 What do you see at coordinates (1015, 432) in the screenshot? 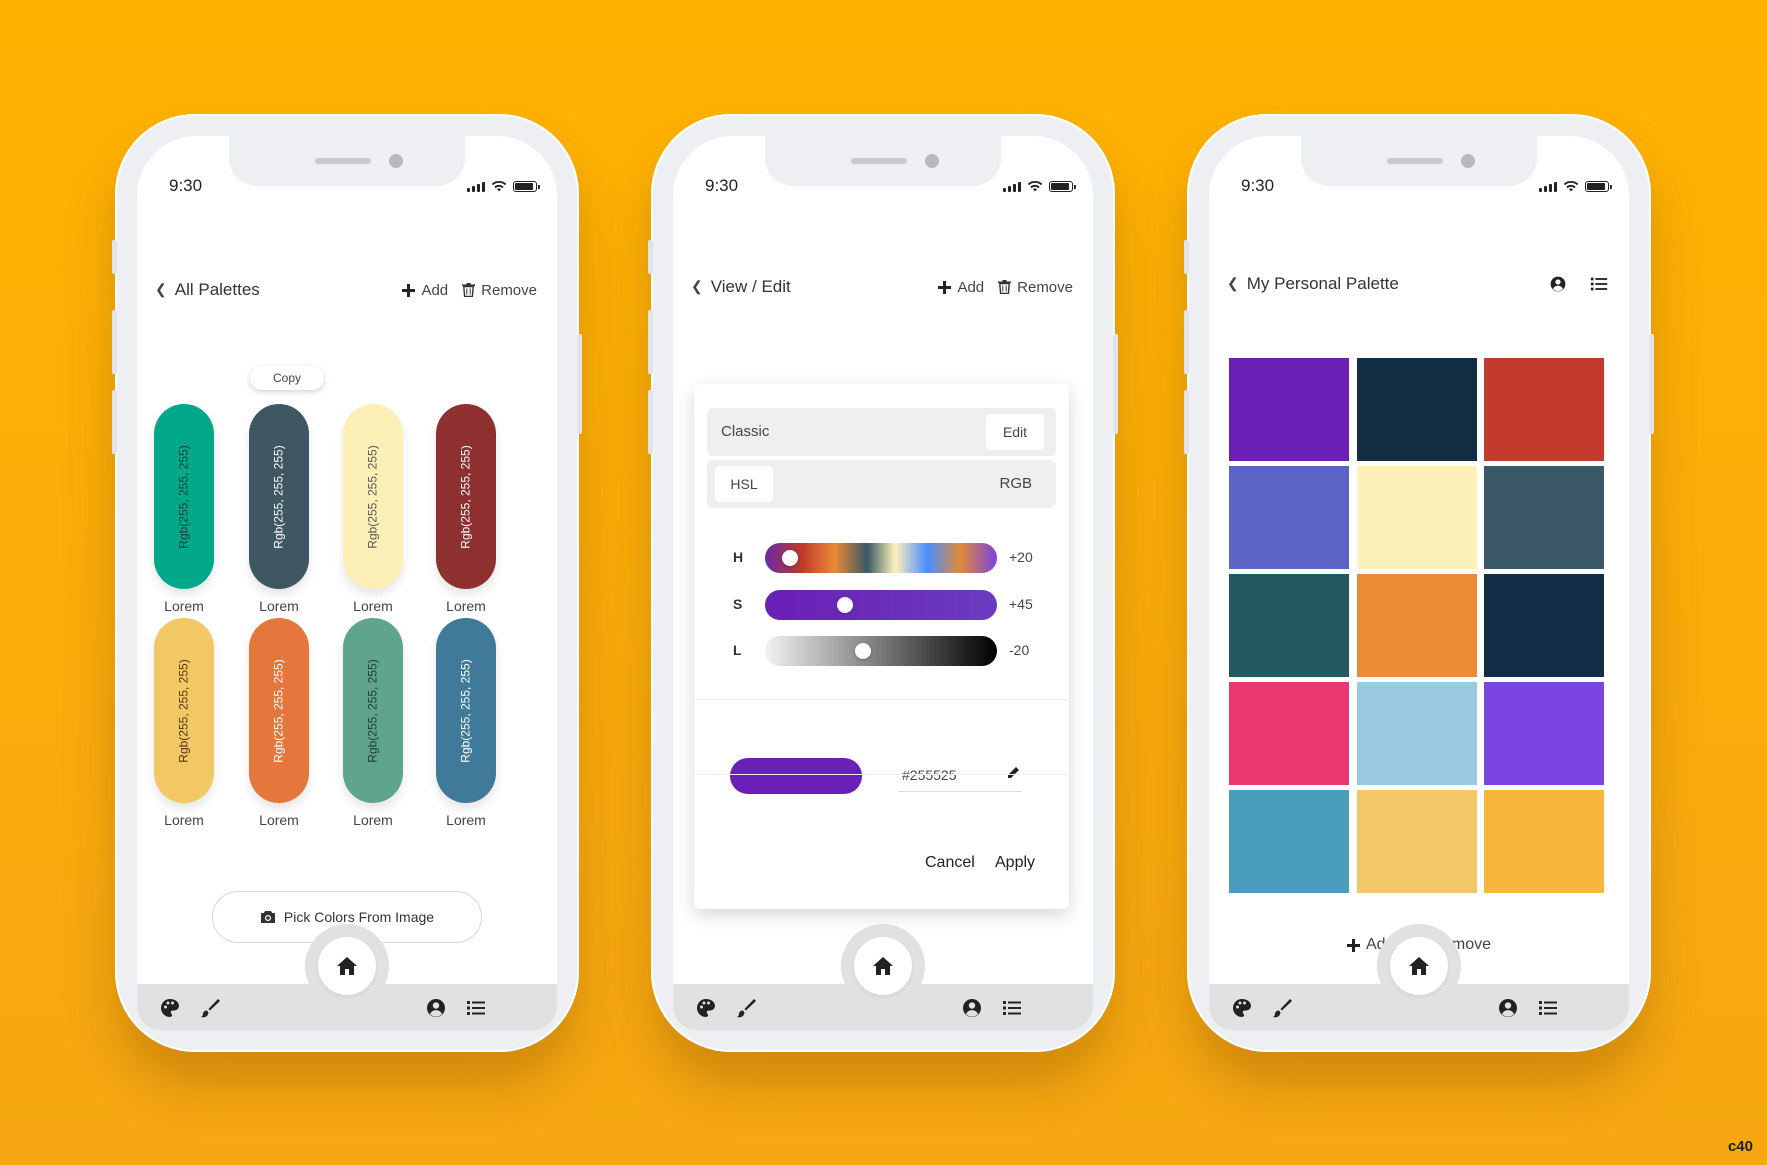
I see `edit-button: Edit` at bounding box center [1015, 432].